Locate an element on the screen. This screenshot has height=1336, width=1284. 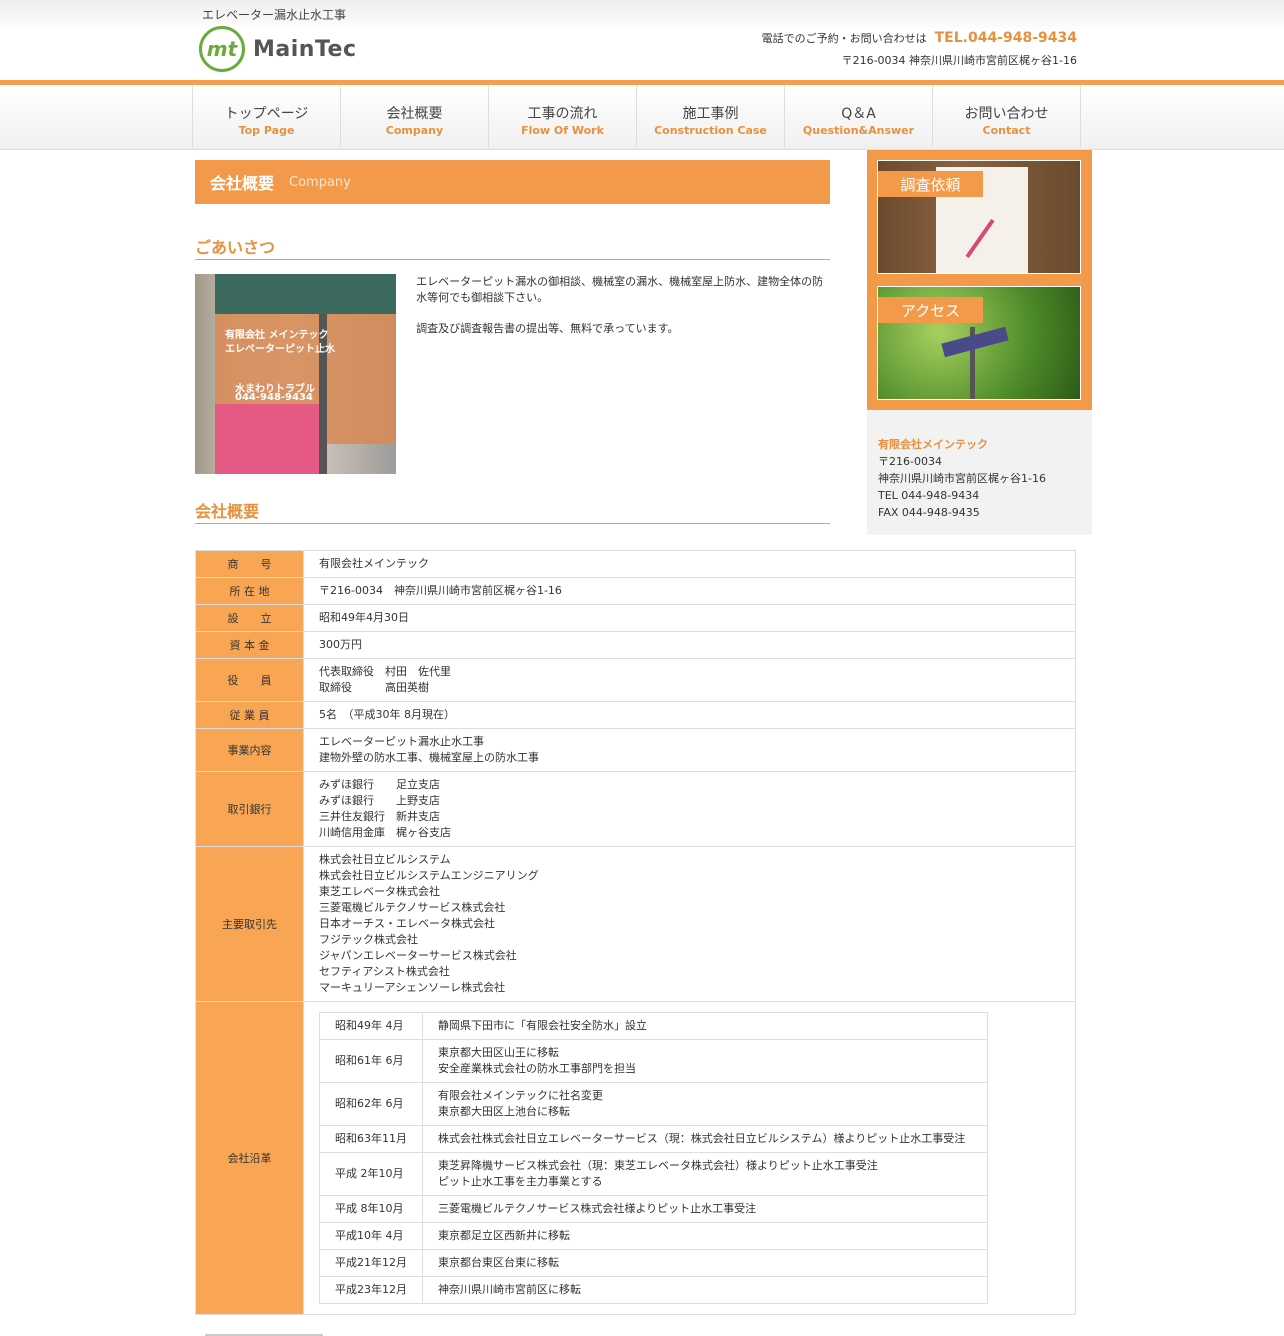
history-desc: 東京都大田区山王に移転安全産業株式会社の防水工事部門を担当 is located at coordinates (705, 1061).